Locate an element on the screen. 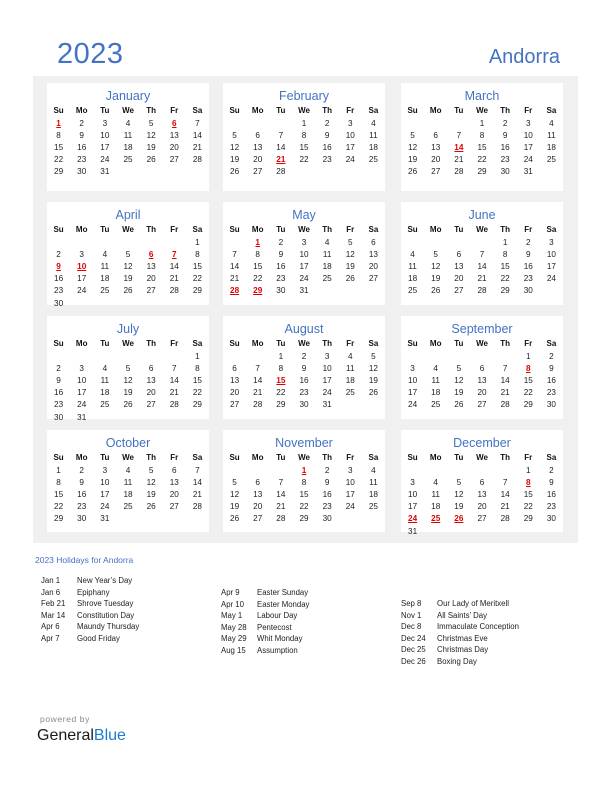  day-cell: 17 is located at coordinates (104, 147).